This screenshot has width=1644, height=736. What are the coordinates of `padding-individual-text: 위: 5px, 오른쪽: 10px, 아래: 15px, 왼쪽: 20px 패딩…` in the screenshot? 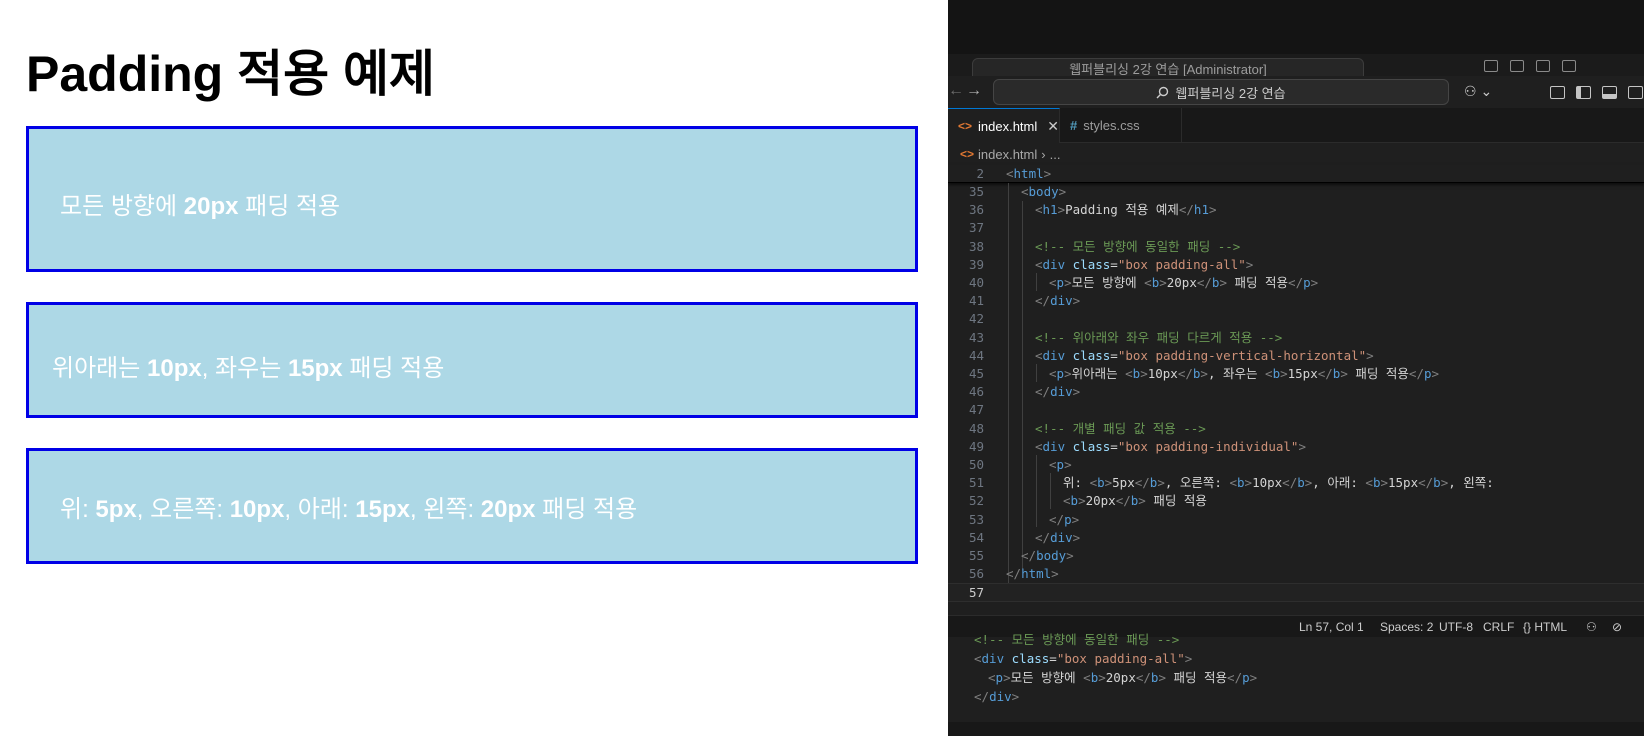 It's located at (349, 509).